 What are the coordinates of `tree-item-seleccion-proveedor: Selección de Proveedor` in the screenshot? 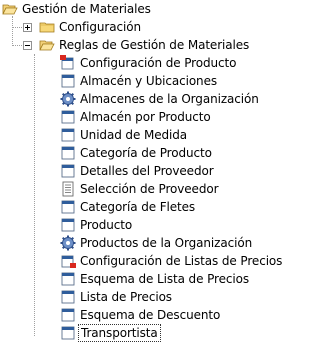 It's located at (139, 189).